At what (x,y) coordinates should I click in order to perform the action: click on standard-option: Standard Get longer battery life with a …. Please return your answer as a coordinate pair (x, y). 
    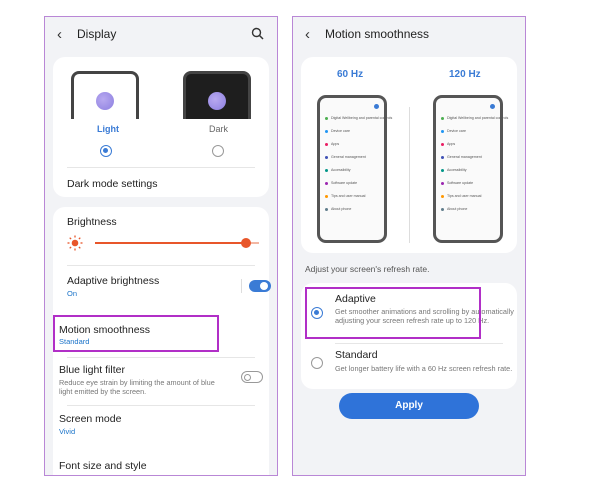
    Looking at the image, I should click on (409, 365).